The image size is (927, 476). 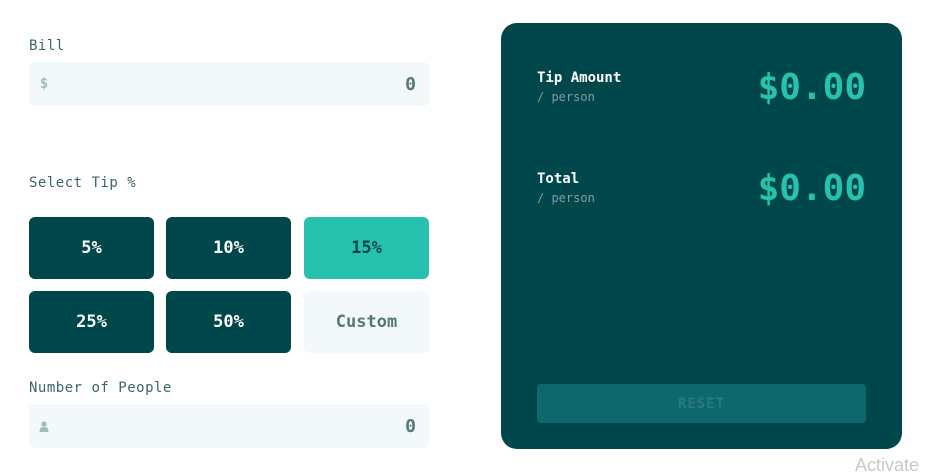 What do you see at coordinates (558, 179) in the screenshot?
I see `total-title: Total` at bounding box center [558, 179].